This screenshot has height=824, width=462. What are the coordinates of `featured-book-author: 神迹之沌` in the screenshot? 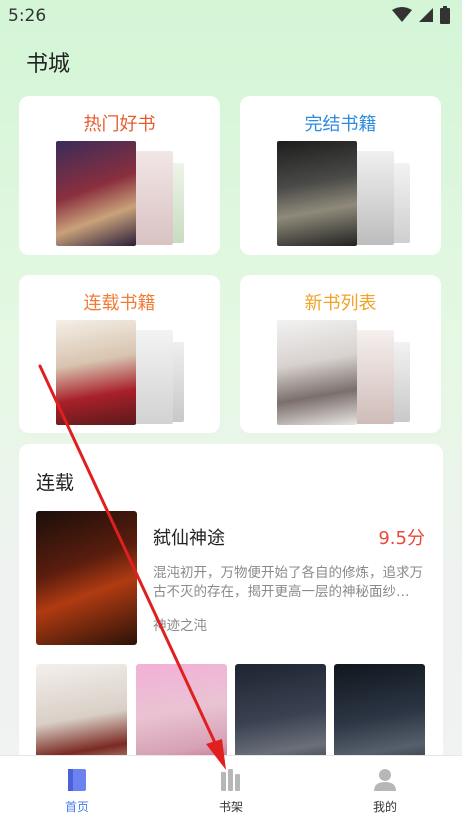 It's located at (180, 626).